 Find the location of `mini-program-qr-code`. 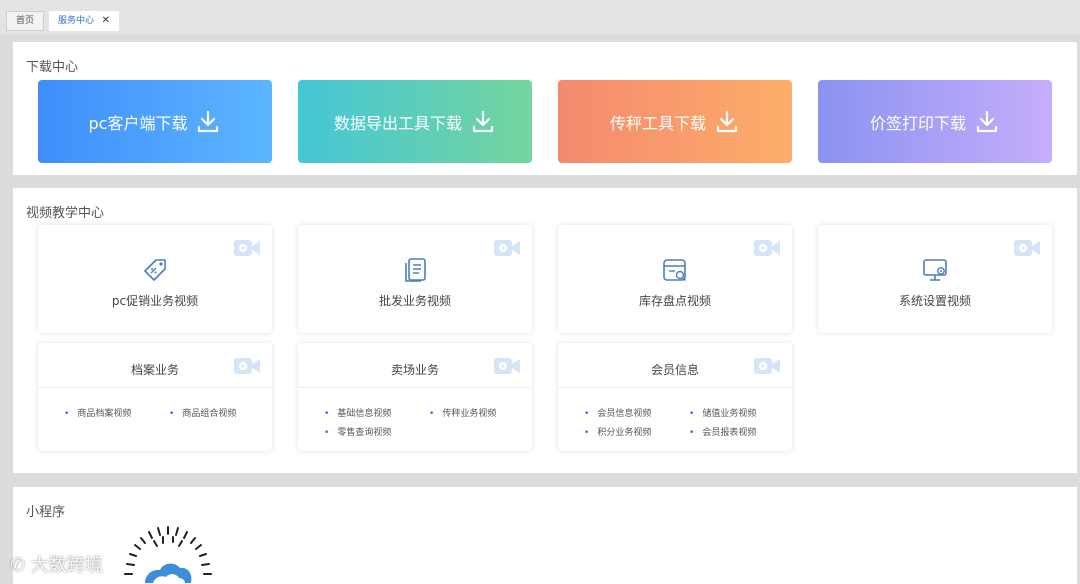

mini-program-qr-code is located at coordinates (168, 554).